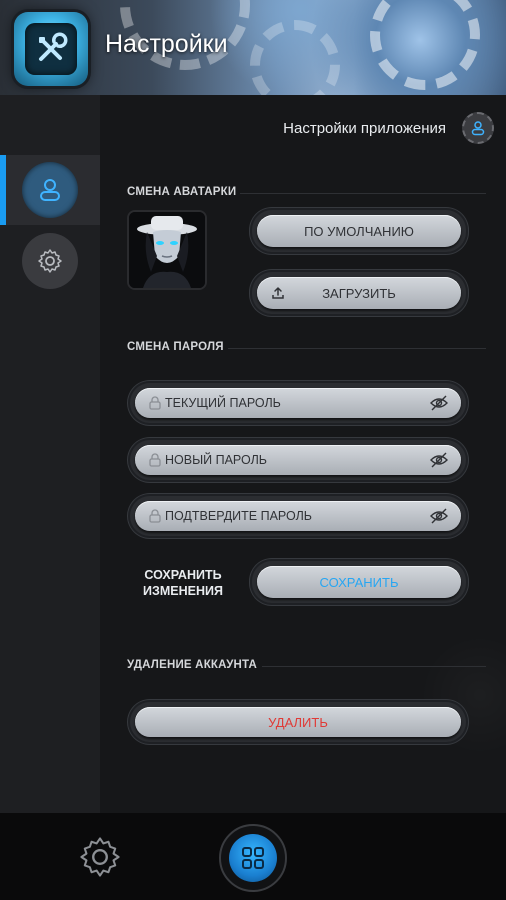  I want to click on bottom-nav, so click(253, 856).